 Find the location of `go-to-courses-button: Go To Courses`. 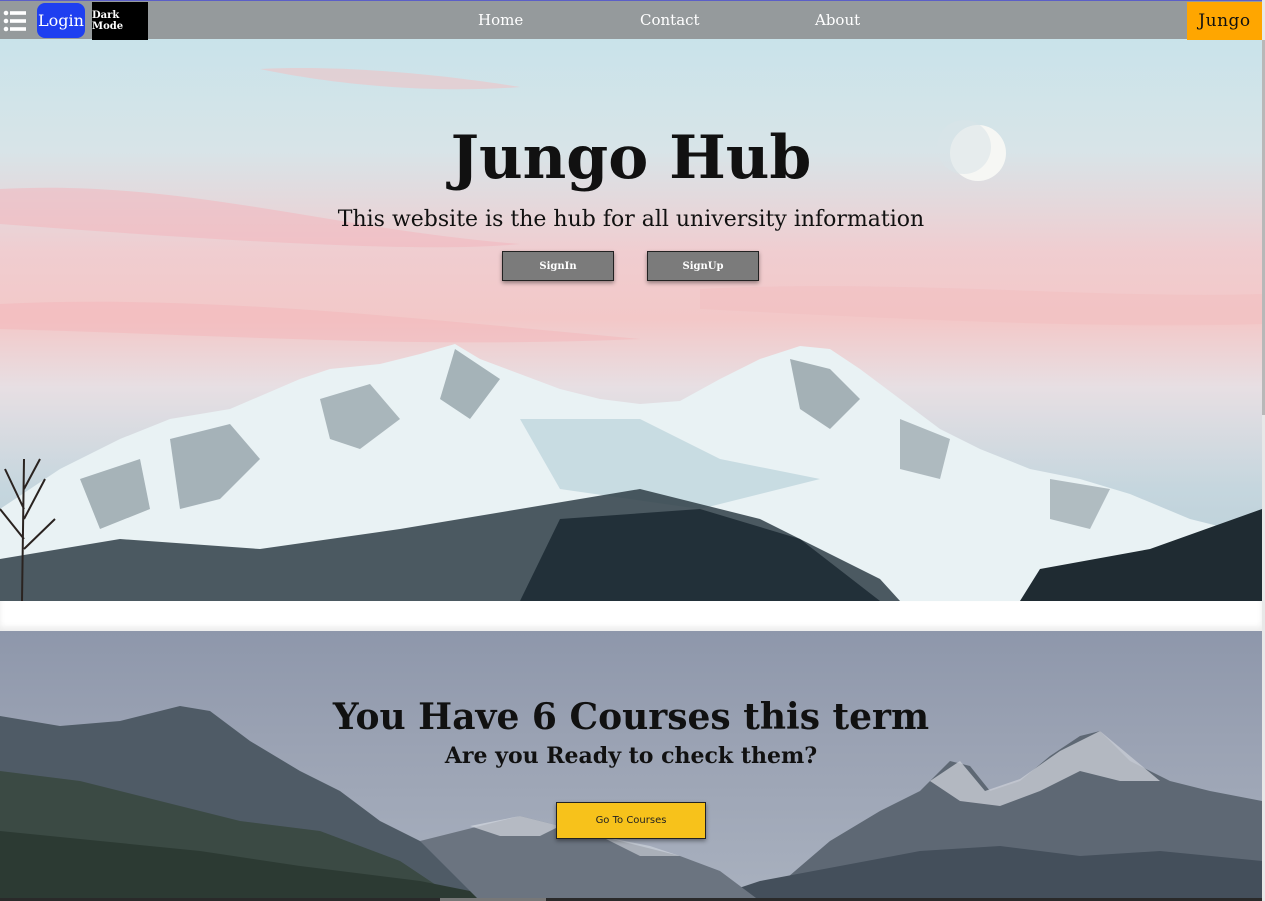

go-to-courses-button: Go To Courses is located at coordinates (631, 820).